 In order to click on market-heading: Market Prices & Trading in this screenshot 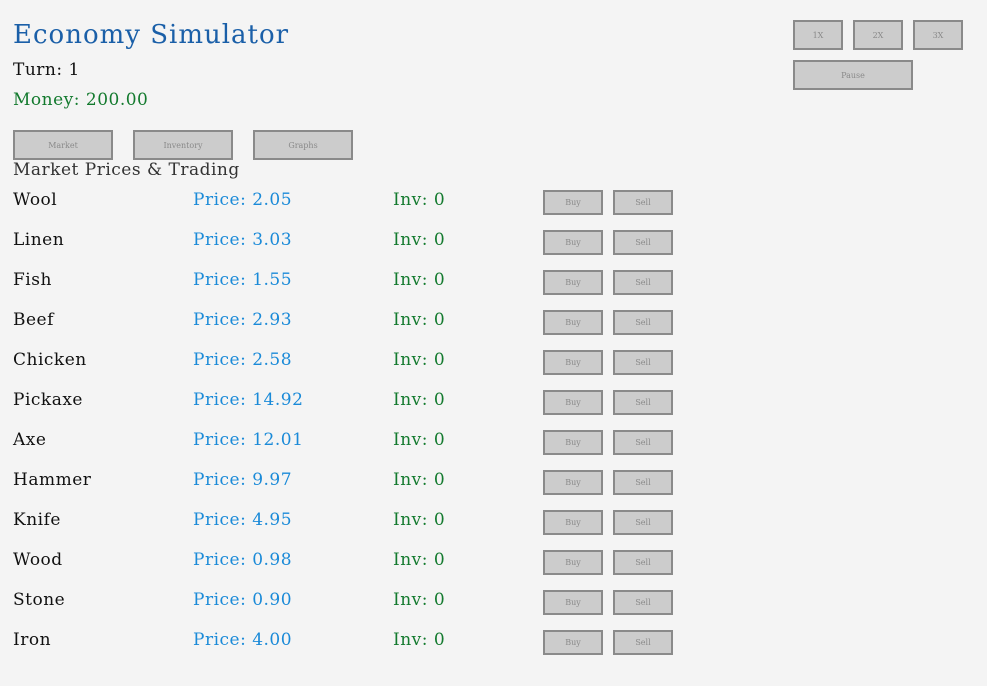, I will do `click(126, 170)`.